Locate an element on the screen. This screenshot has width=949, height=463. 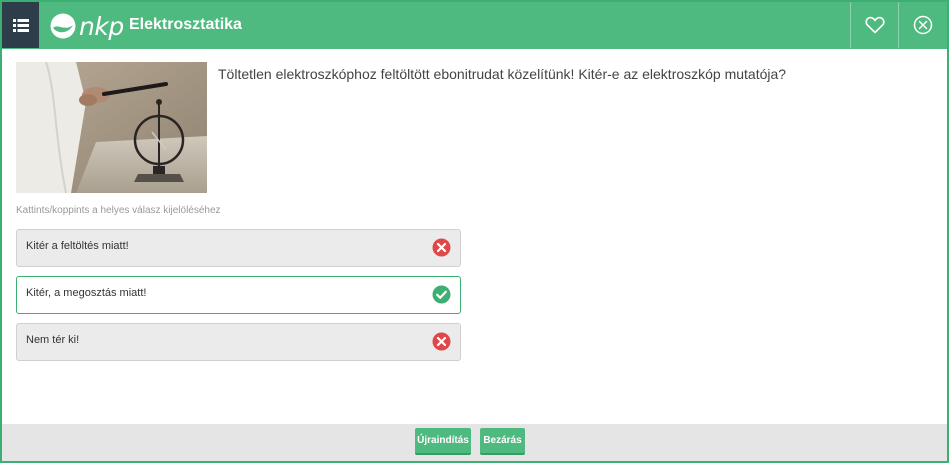
heart-icon is located at coordinates (874, 25).